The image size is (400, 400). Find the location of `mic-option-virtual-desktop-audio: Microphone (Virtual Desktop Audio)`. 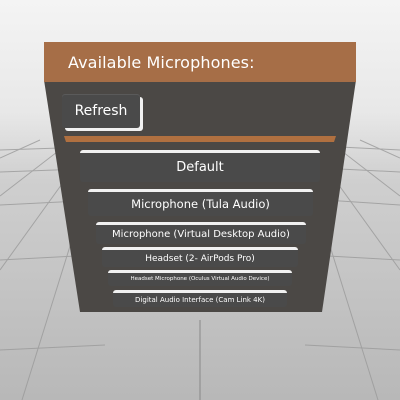

mic-option-virtual-desktop-audio: Microphone (Virtual Desktop Audio) is located at coordinates (201, 233).